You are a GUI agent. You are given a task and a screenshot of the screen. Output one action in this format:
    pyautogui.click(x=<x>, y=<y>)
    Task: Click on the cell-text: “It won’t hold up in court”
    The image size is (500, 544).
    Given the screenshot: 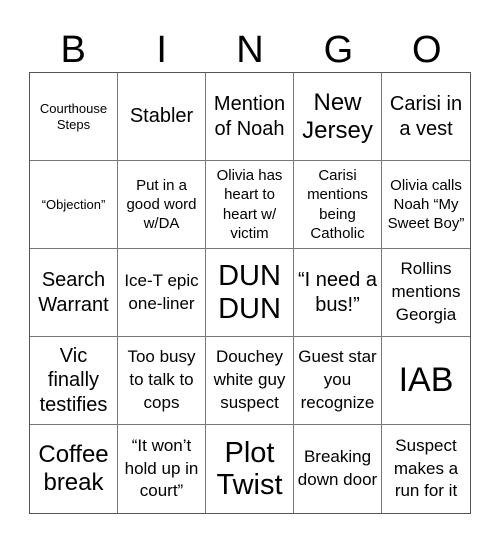 What is the action you would take?
    pyautogui.click(x=161, y=468)
    